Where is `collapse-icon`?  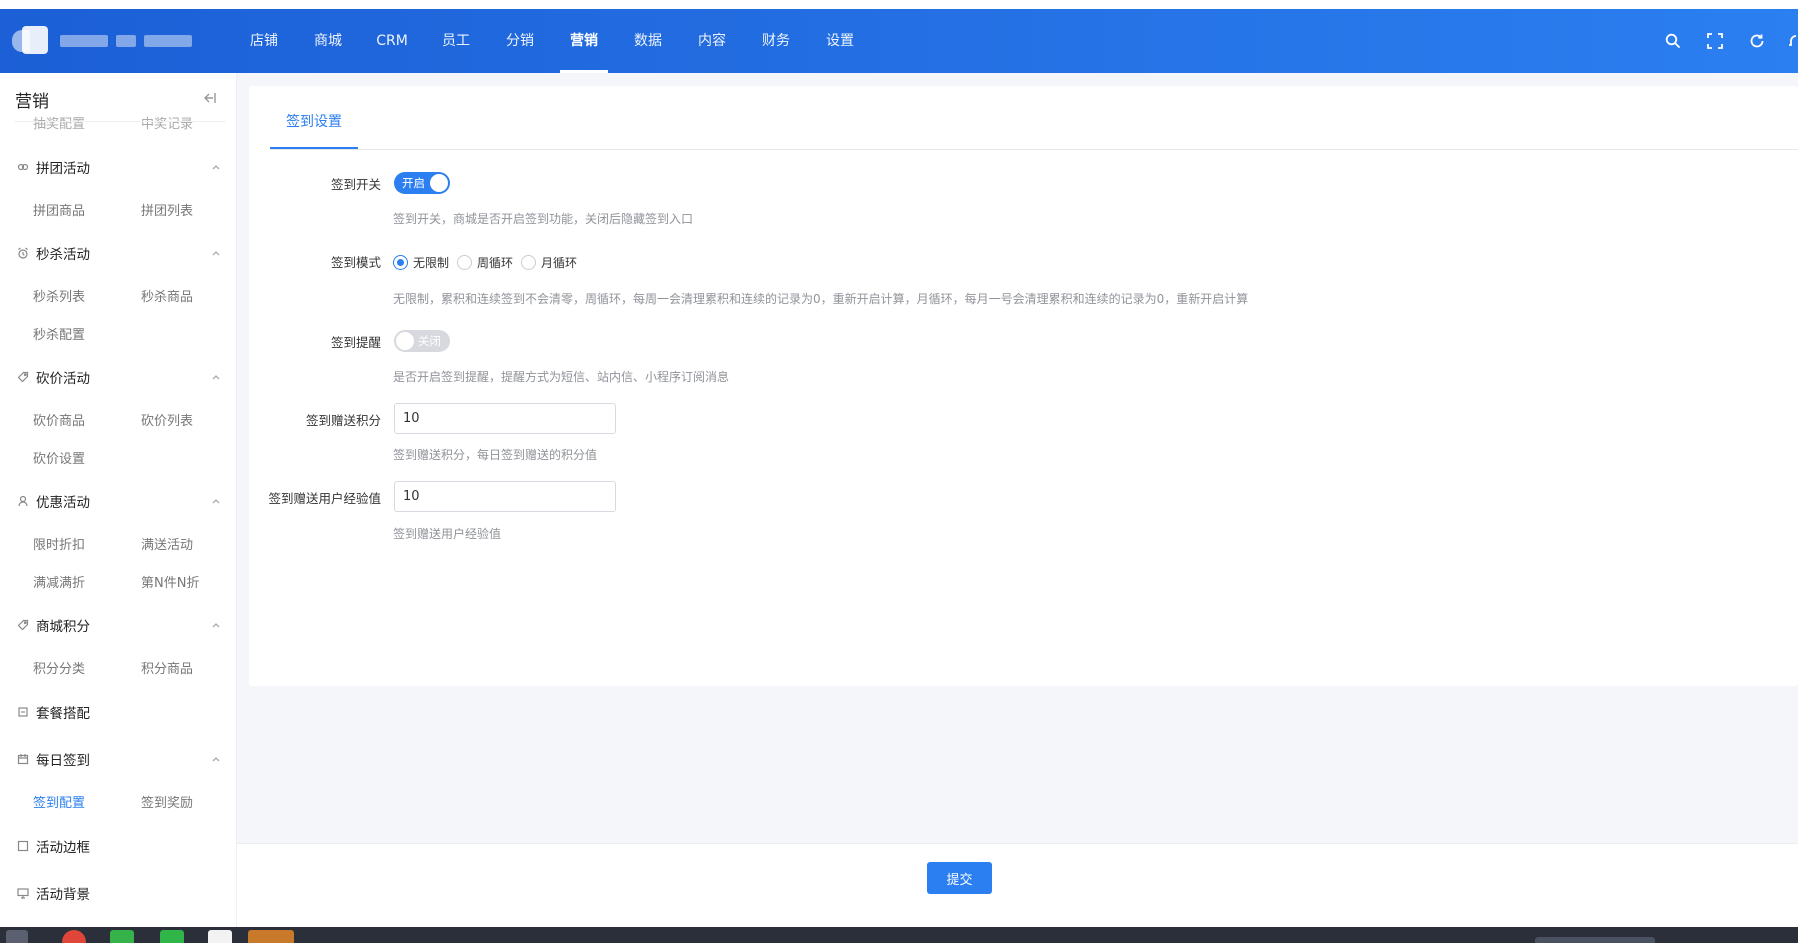 collapse-icon is located at coordinates (209, 98).